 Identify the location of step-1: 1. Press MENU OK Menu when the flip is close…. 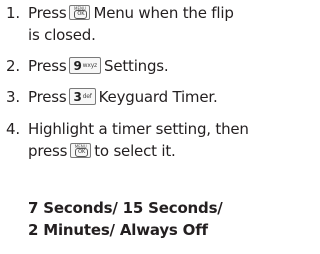
(120, 24).